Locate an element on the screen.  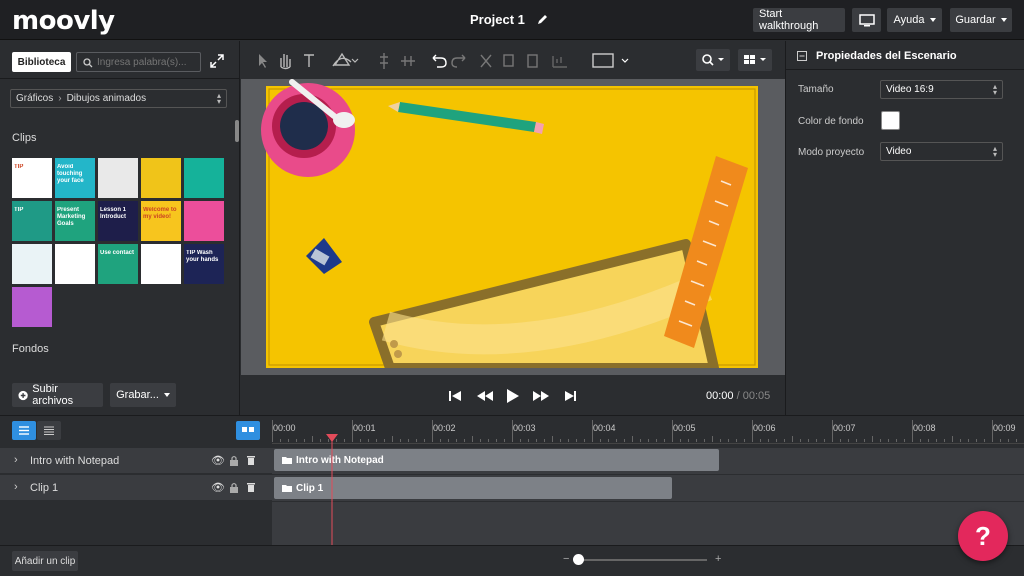
monitor-button is located at coordinates (866, 20).